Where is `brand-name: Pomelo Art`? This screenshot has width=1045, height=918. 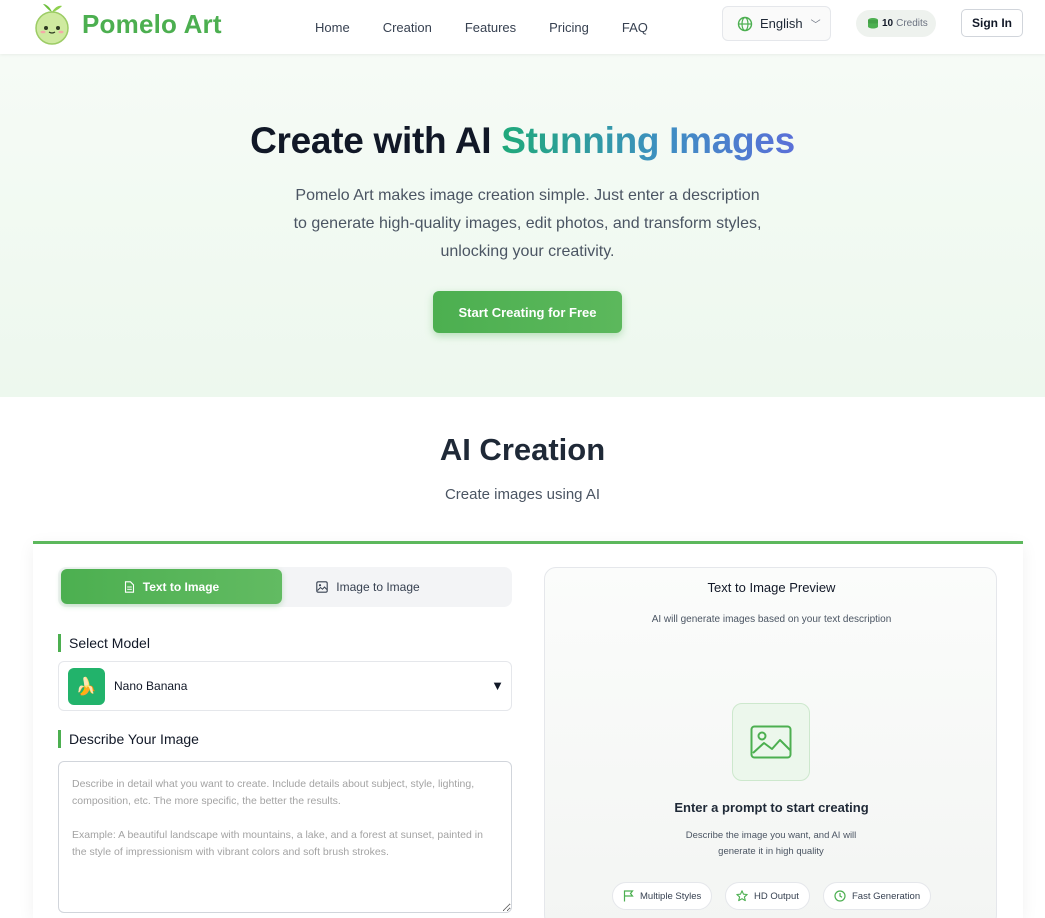 brand-name: Pomelo Art is located at coordinates (152, 23).